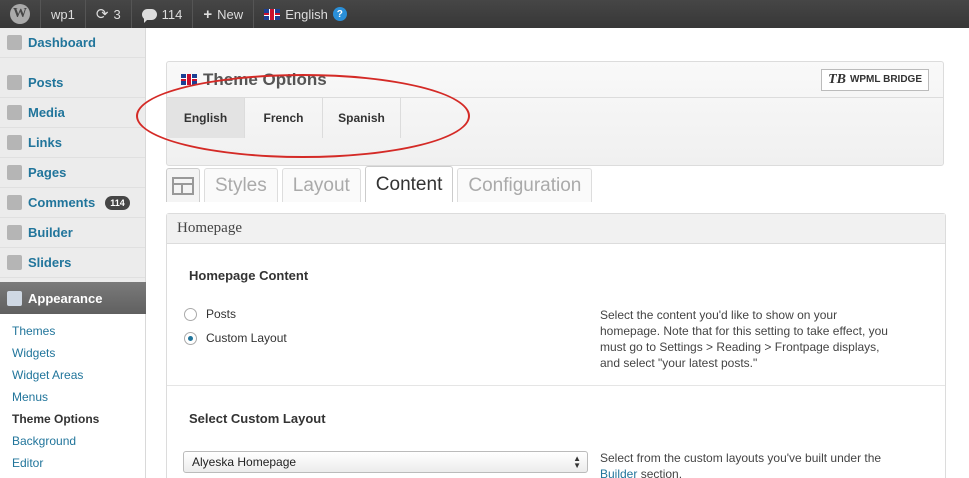 The height and width of the screenshot is (478, 969). I want to click on tab-content: Content, so click(409, 184).